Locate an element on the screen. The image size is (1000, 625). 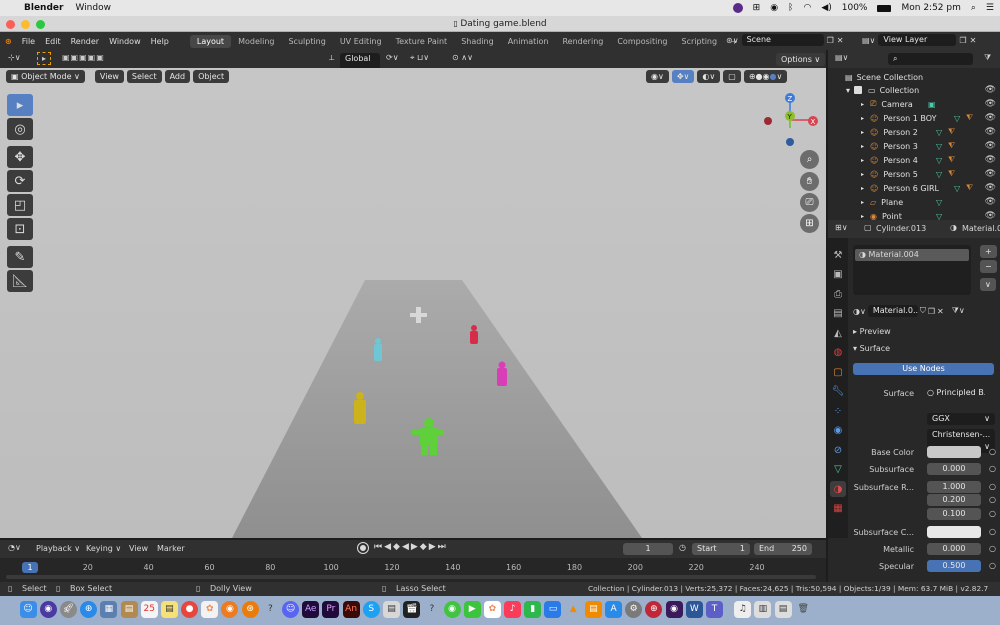
outliner-scene-collection: ▤ Scene Collection is located at coordinates (914, 77).